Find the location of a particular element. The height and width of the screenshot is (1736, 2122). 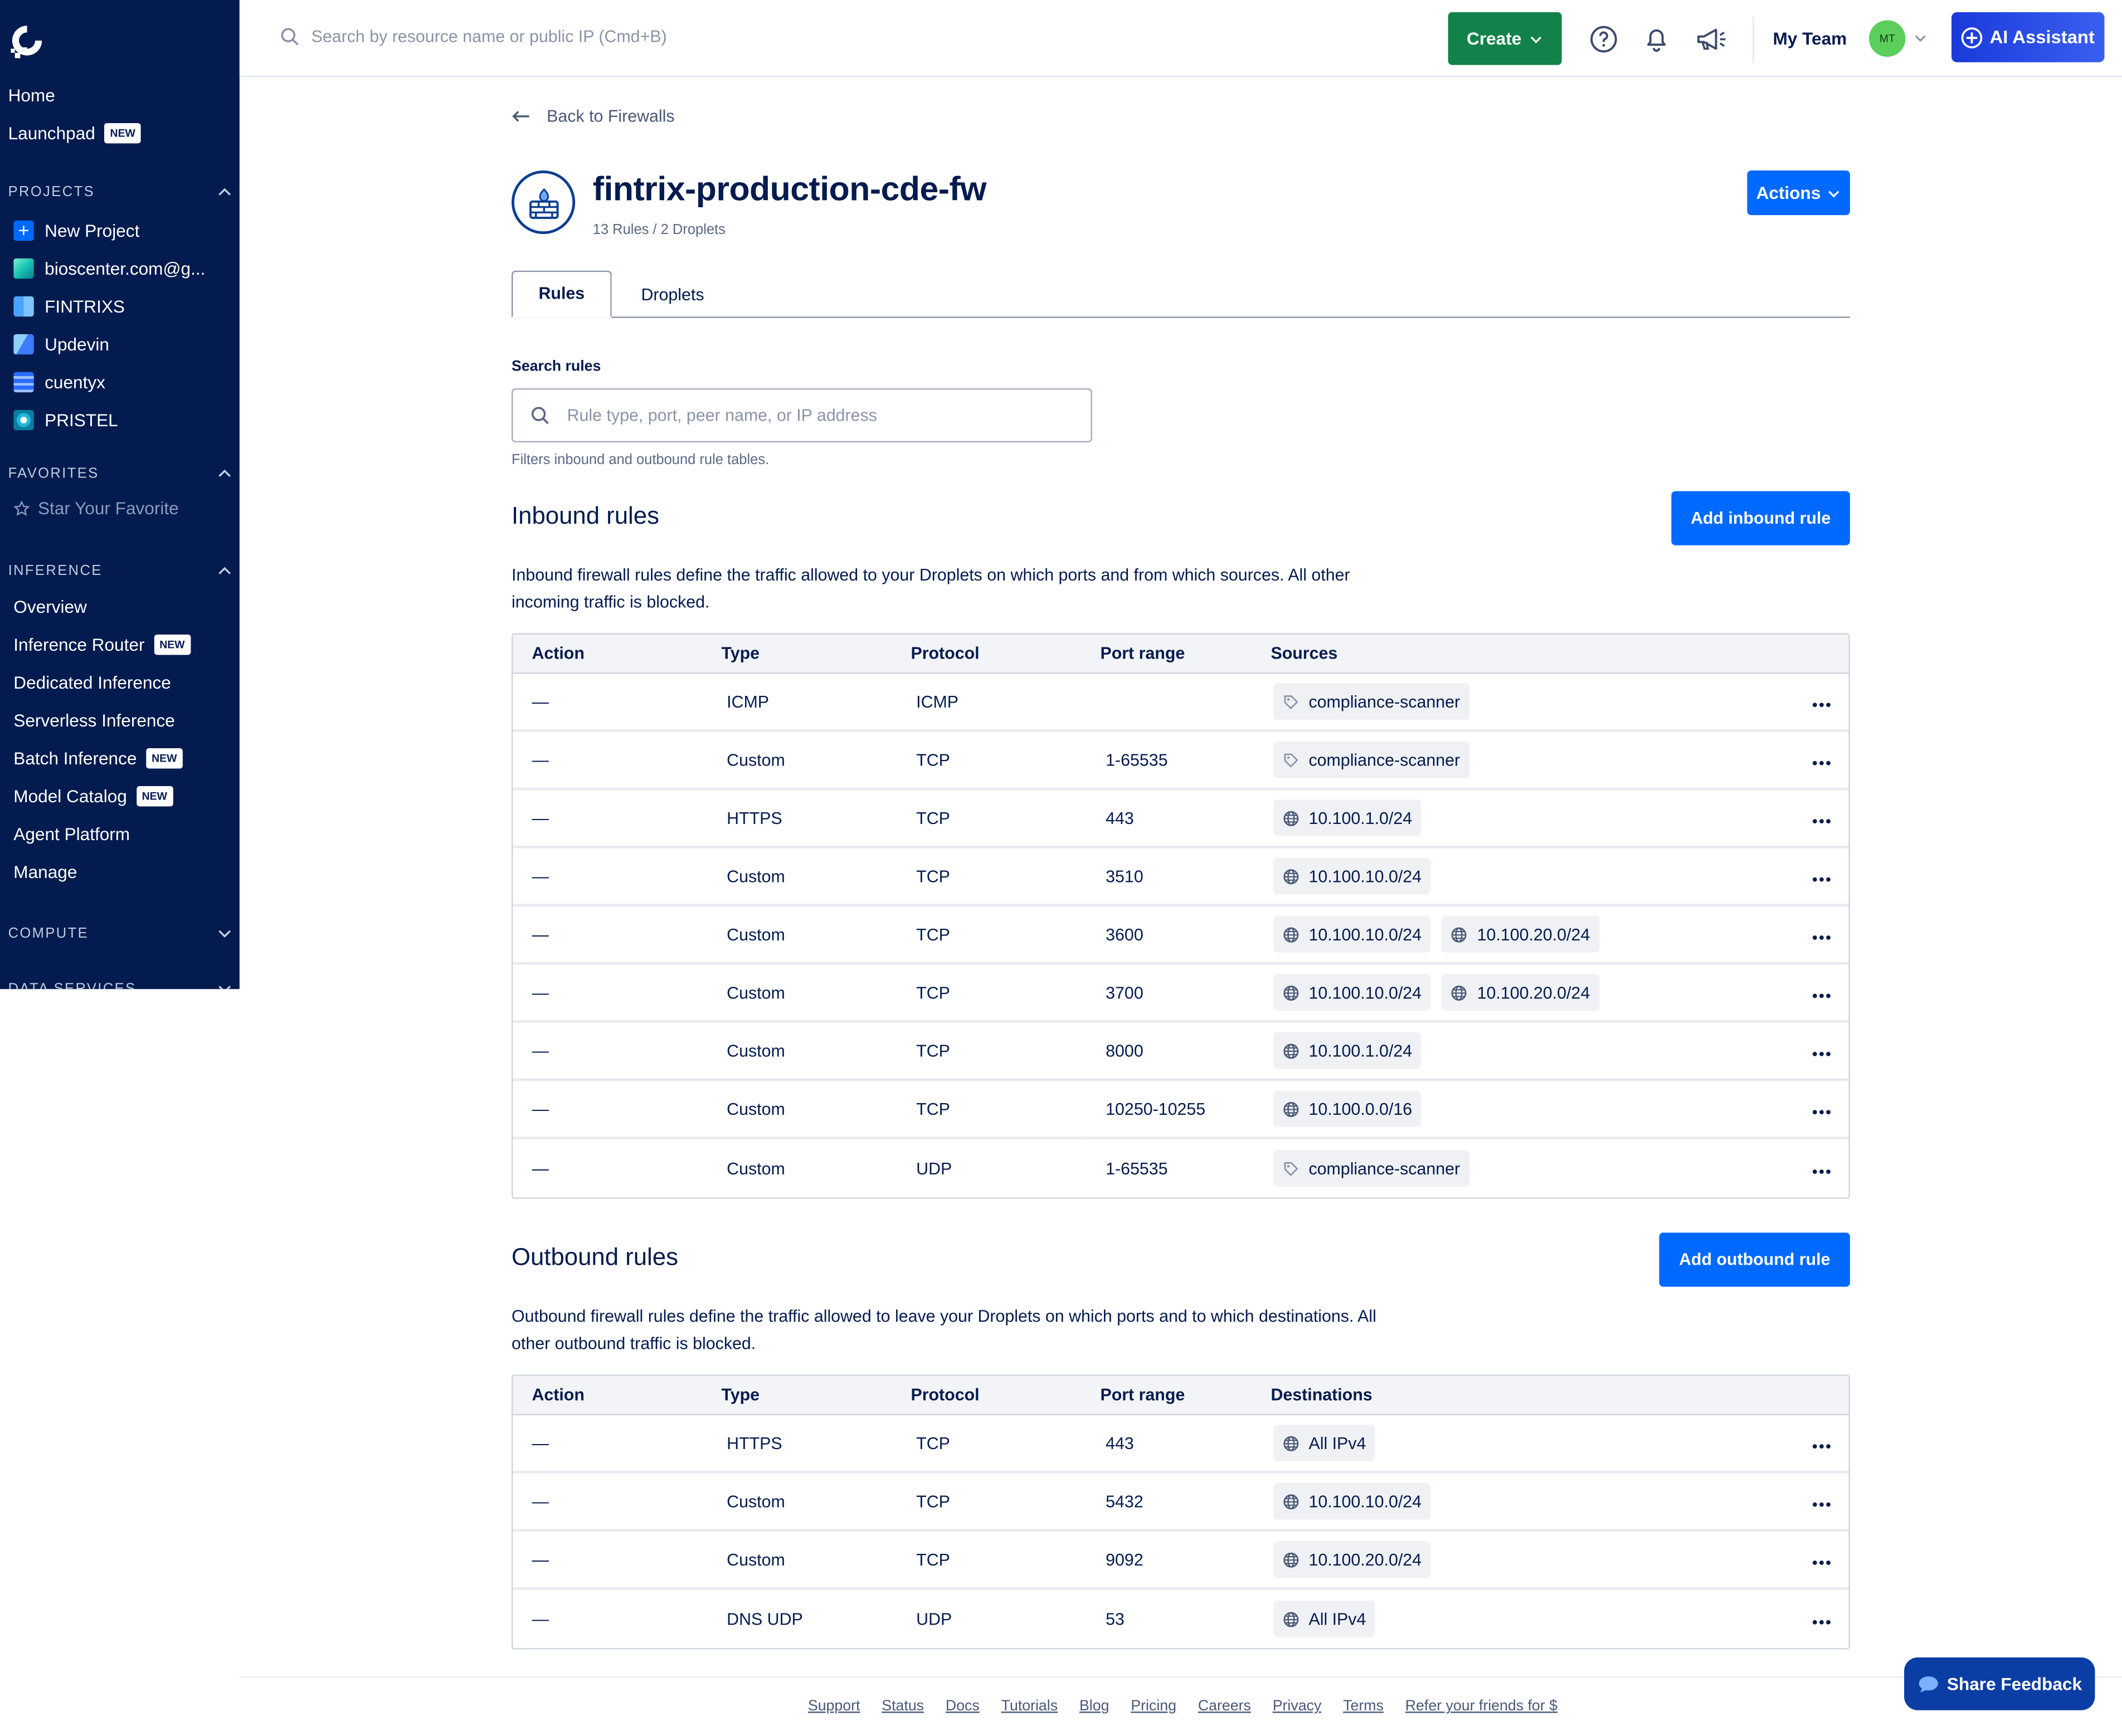

bell-icon is located at coordinates (1656, 39).